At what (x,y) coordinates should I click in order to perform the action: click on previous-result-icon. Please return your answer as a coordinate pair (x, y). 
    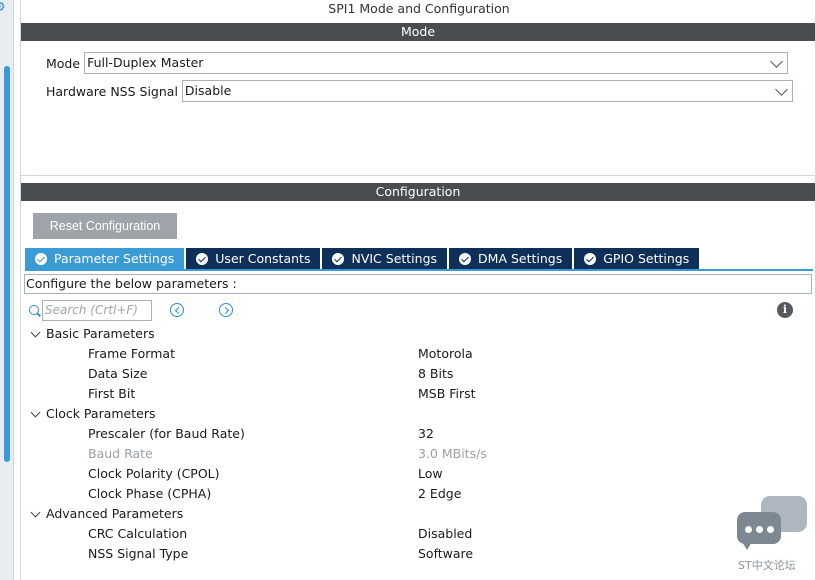
    Looking at the image, I should click on (177, 310).